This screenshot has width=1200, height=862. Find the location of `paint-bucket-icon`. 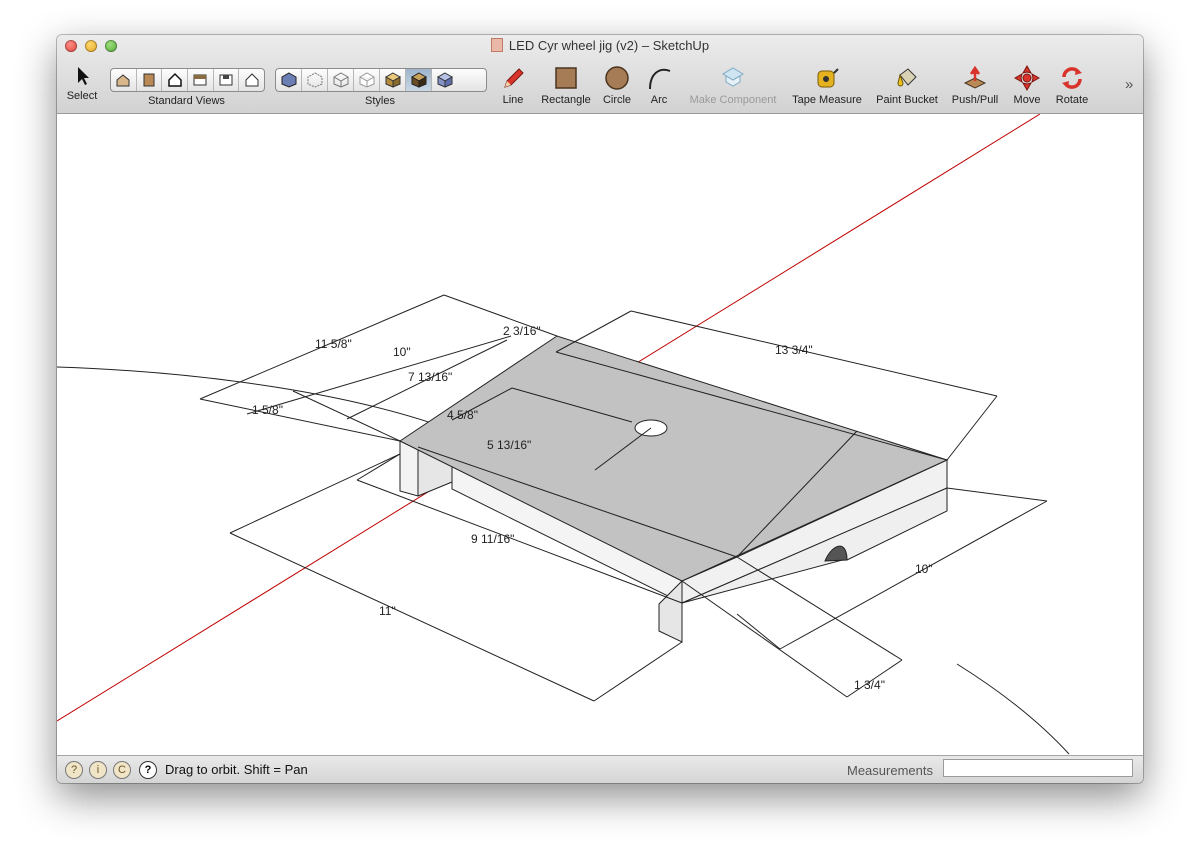

paint-bucket-icon is located at coordinates (907, 77).